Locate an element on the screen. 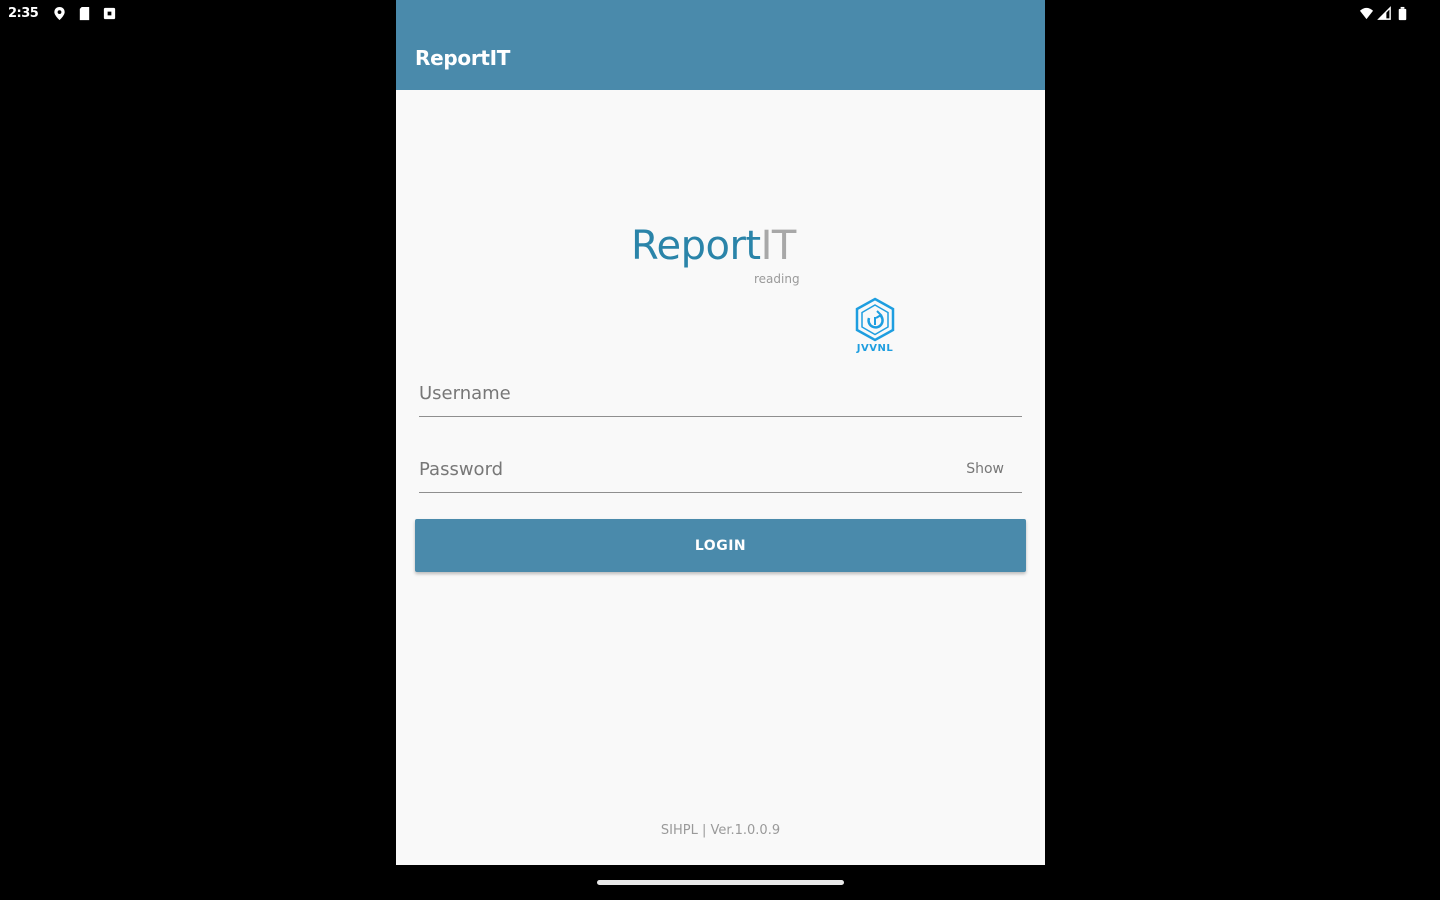  app-bar-title: ReportIT is located at coordinates (463, 58).